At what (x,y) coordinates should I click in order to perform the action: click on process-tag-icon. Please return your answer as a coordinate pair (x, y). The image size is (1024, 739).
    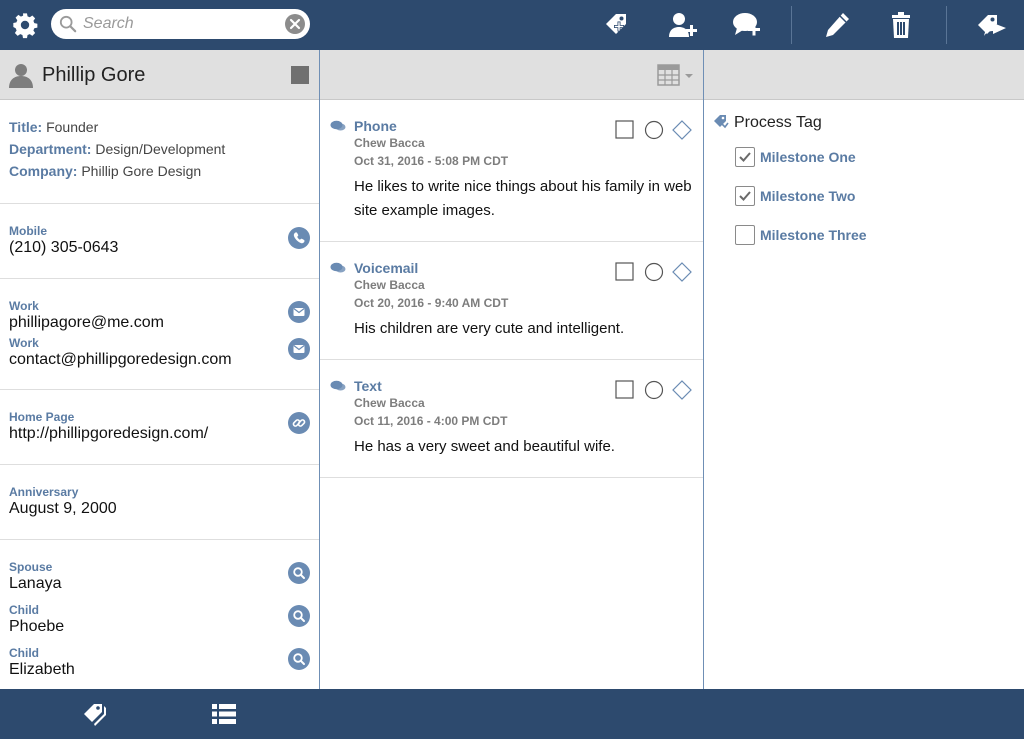
    Looking at the image, I should click on (721, 122).